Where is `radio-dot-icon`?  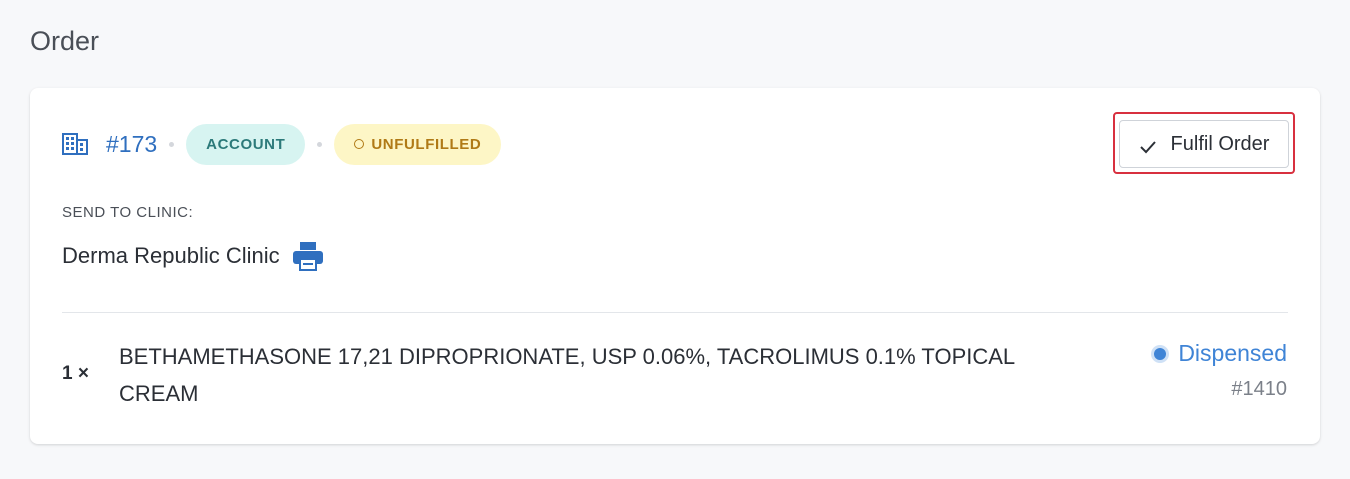 radio-dot-icon is located at coordinates (1160, 353).